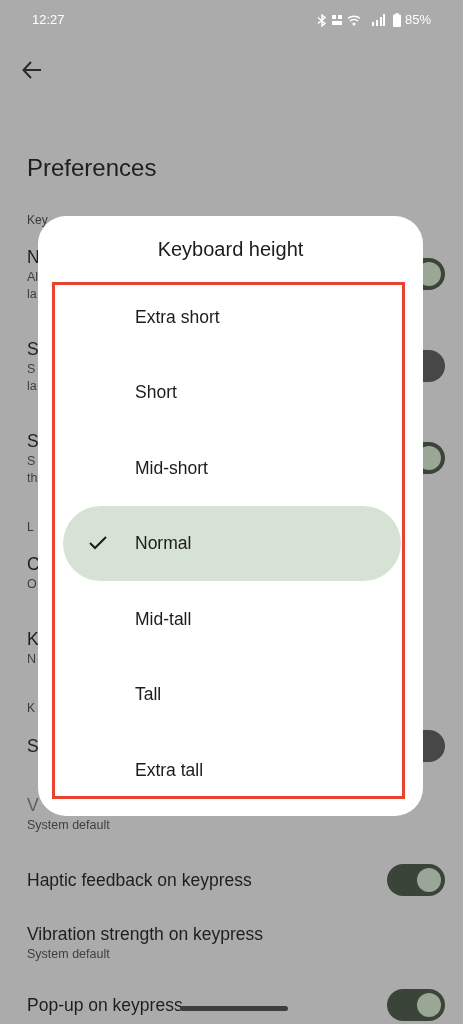  What do you see at coordinates (32, 659) in the screenshot?
I see `setting-subtitle: N` at bounding box center [32, 659].